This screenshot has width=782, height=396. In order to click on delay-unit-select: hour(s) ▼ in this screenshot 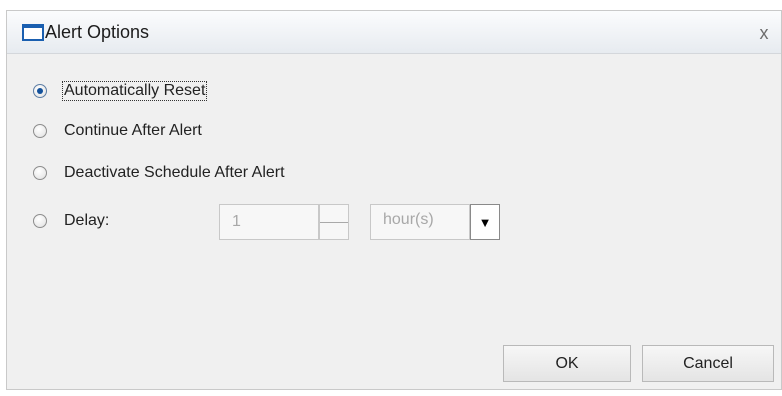, I will do `click(435, 222)`.